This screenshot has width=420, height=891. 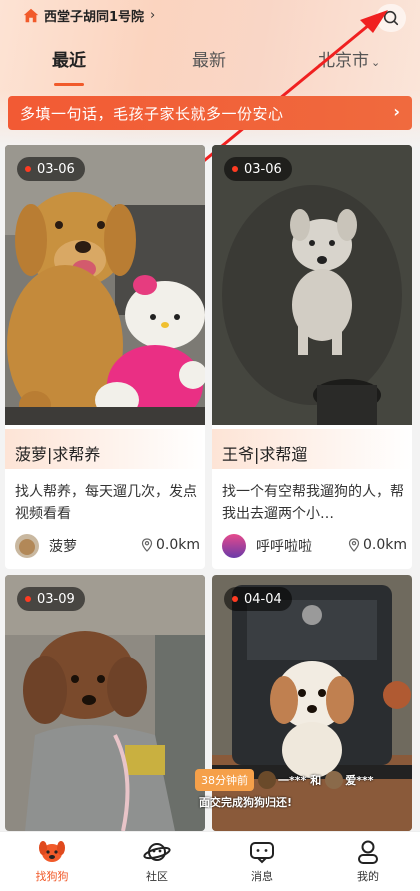 I want to click on card-user-row: 呼呼啦啦 0.0km, so click(x=314, y=546).